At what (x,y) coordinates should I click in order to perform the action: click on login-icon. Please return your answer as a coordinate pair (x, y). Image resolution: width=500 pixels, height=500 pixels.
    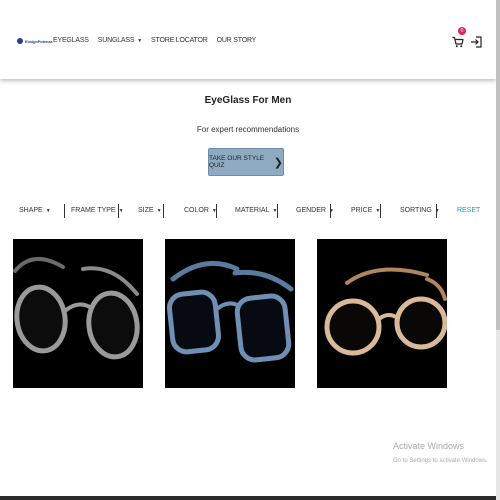
    Looking at the image, I should click on (476, 42).